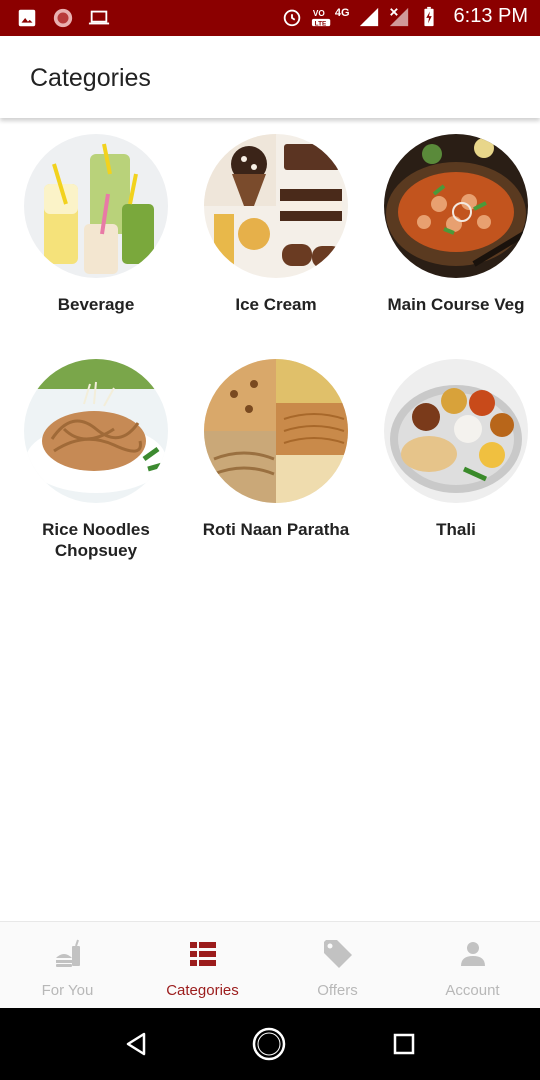 Image resolution: width=540 pixels, height=1080 pixels. What do you see at coordinates (276, 206) in the screenshot?
I see `ice-cream-image` at bounding box center [276, 206].